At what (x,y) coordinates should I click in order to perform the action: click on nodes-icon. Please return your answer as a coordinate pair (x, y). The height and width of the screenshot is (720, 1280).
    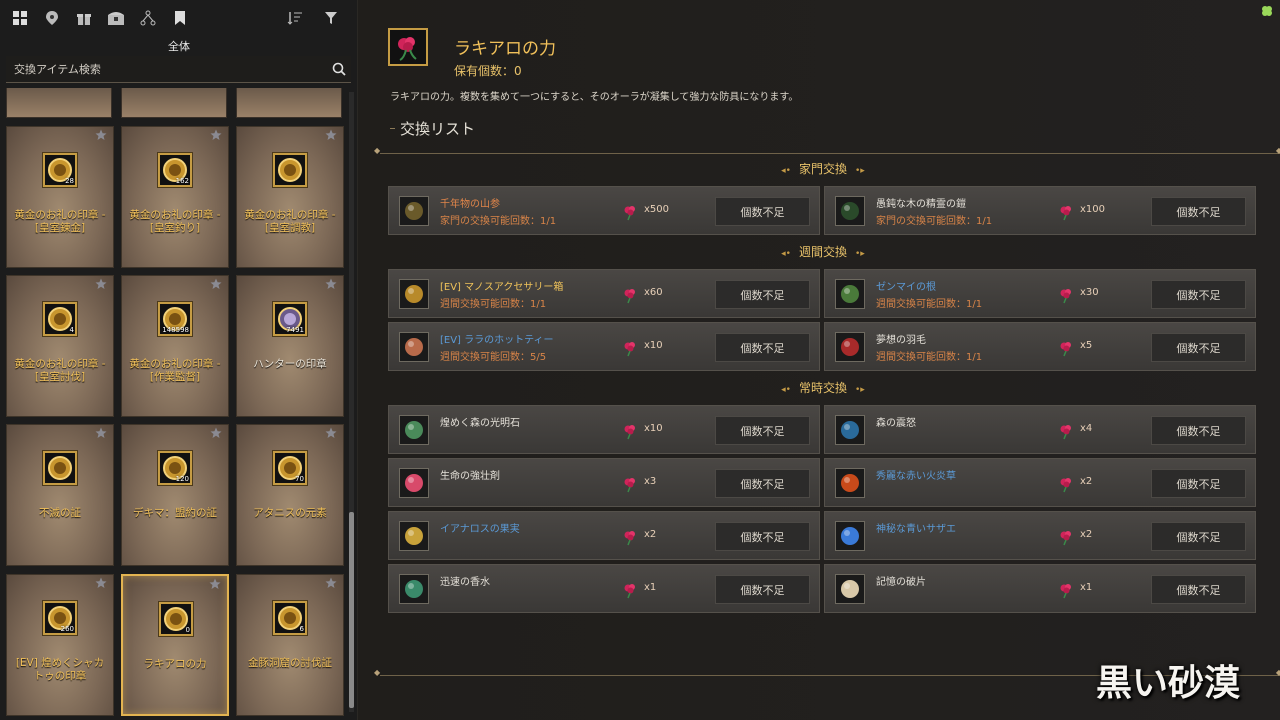
    Looking at the image, I should click on (148, 18).